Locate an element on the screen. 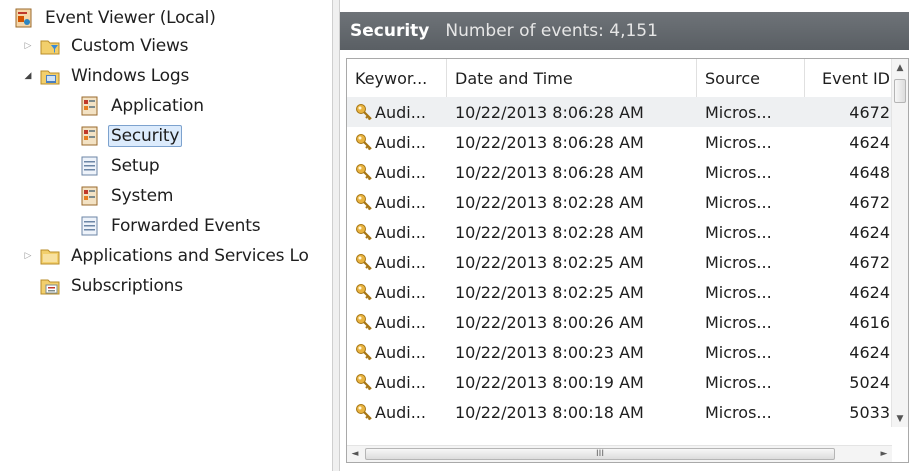  column-header-date-time: Date and Time is located at coordinates (572, 78).